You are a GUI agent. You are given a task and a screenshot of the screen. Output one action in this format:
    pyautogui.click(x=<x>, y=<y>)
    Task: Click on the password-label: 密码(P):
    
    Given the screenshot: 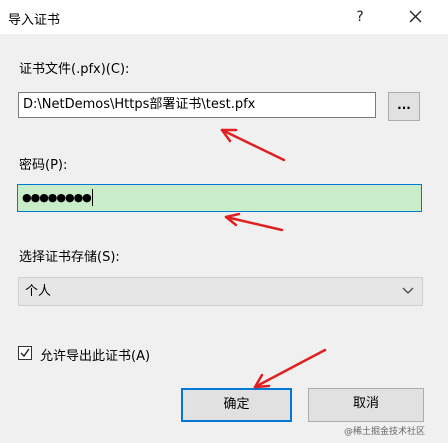 What is the action you would take?
    pyautogui.click(x=43, y=165)
    